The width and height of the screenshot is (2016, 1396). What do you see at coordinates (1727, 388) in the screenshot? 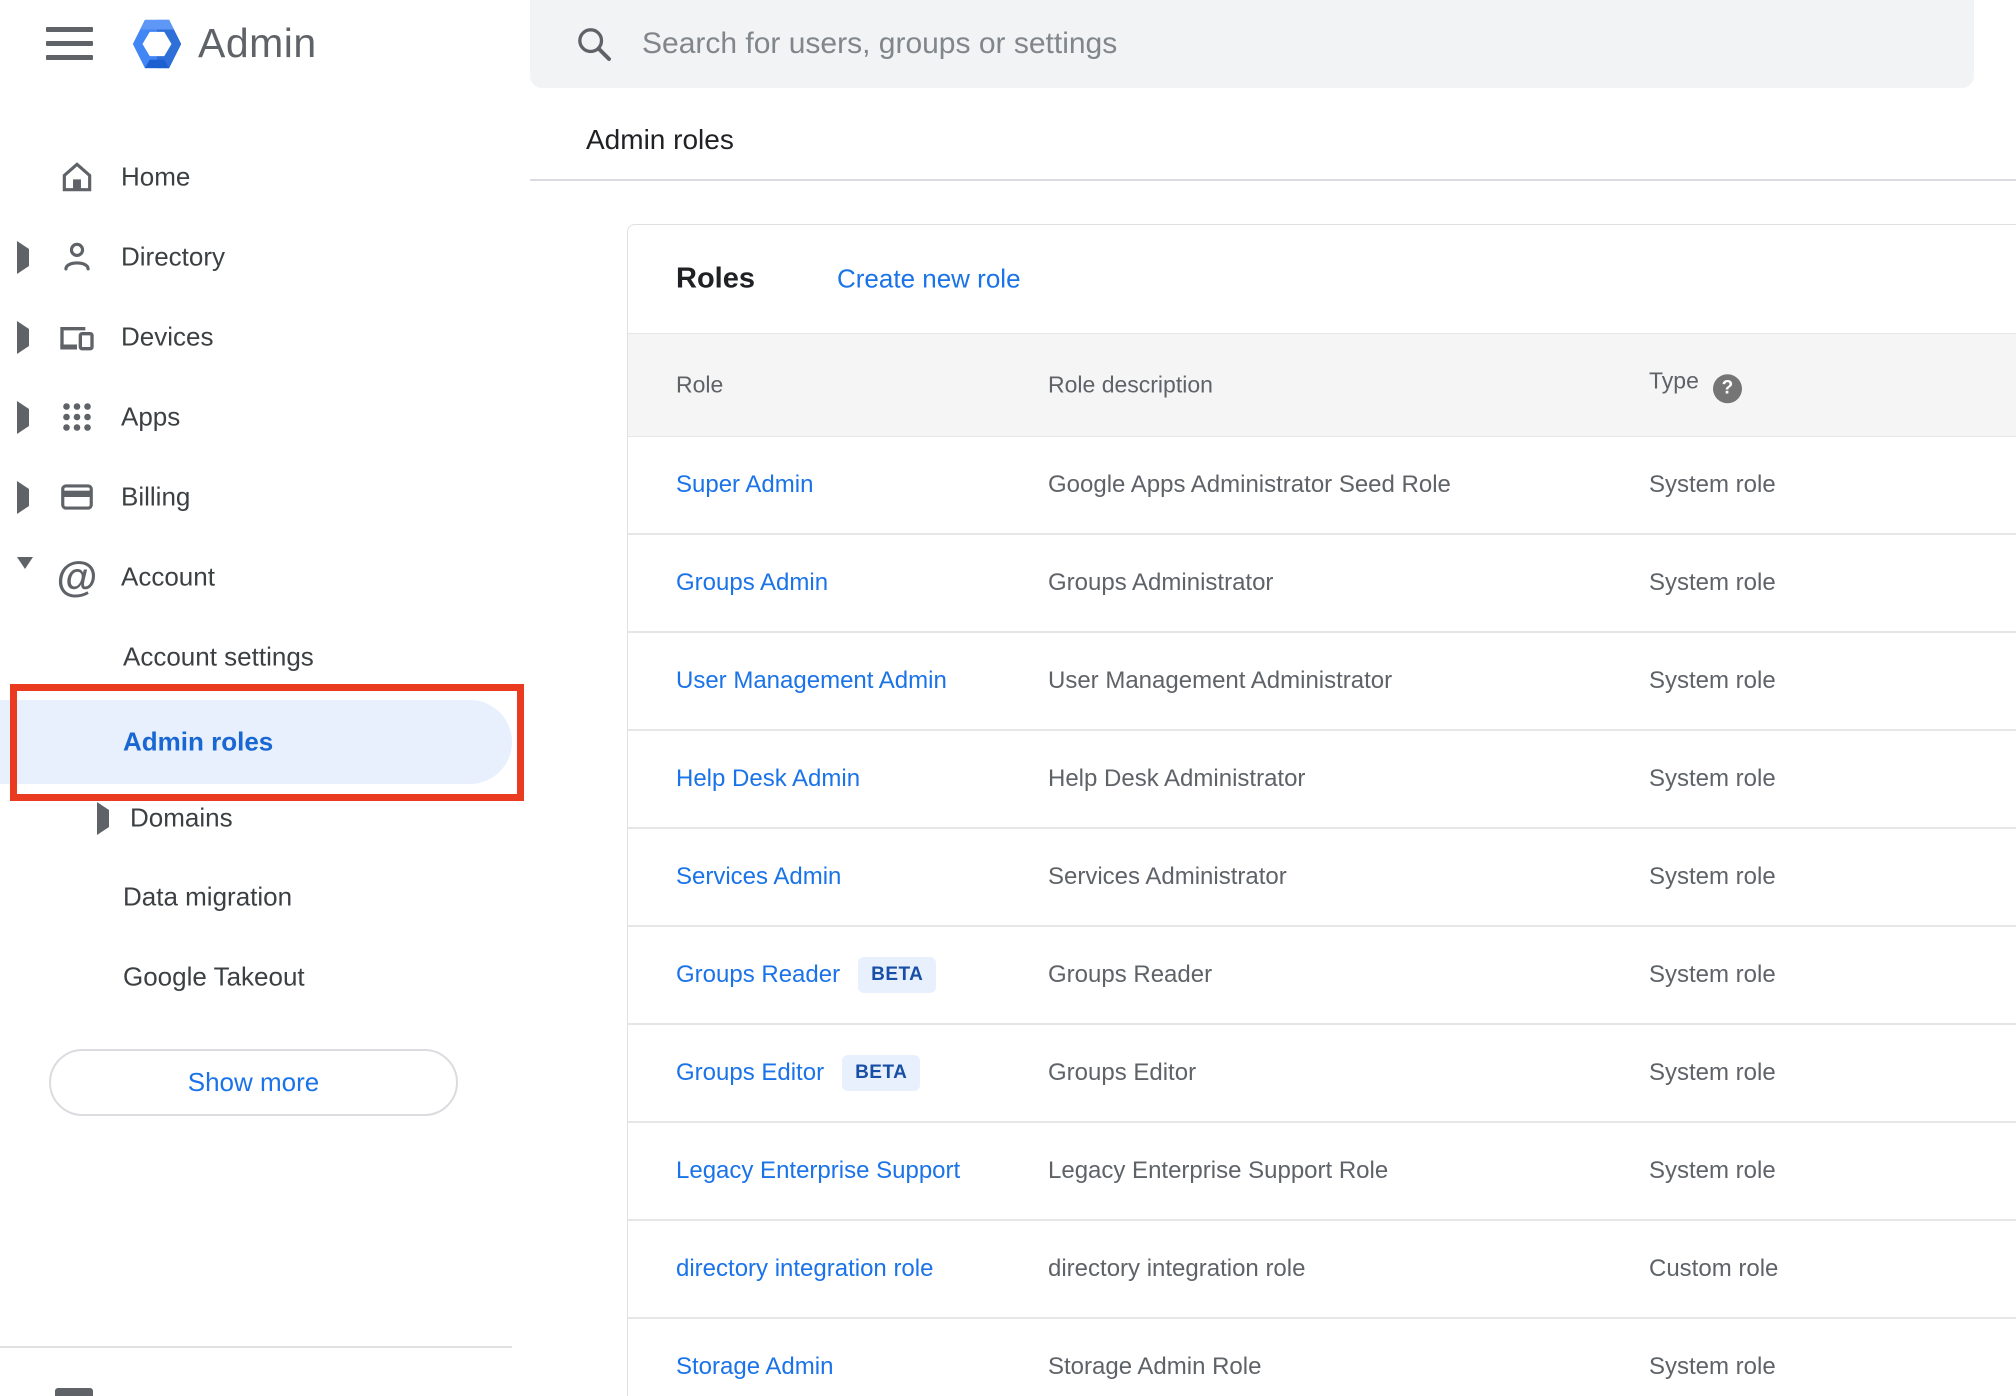
I see `help-icon: ?` at bounding box center [1727, 388].